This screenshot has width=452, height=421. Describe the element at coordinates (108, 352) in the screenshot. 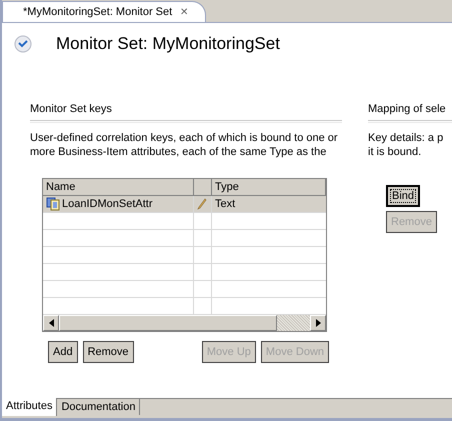

I see `table-button: Remove` at that location.